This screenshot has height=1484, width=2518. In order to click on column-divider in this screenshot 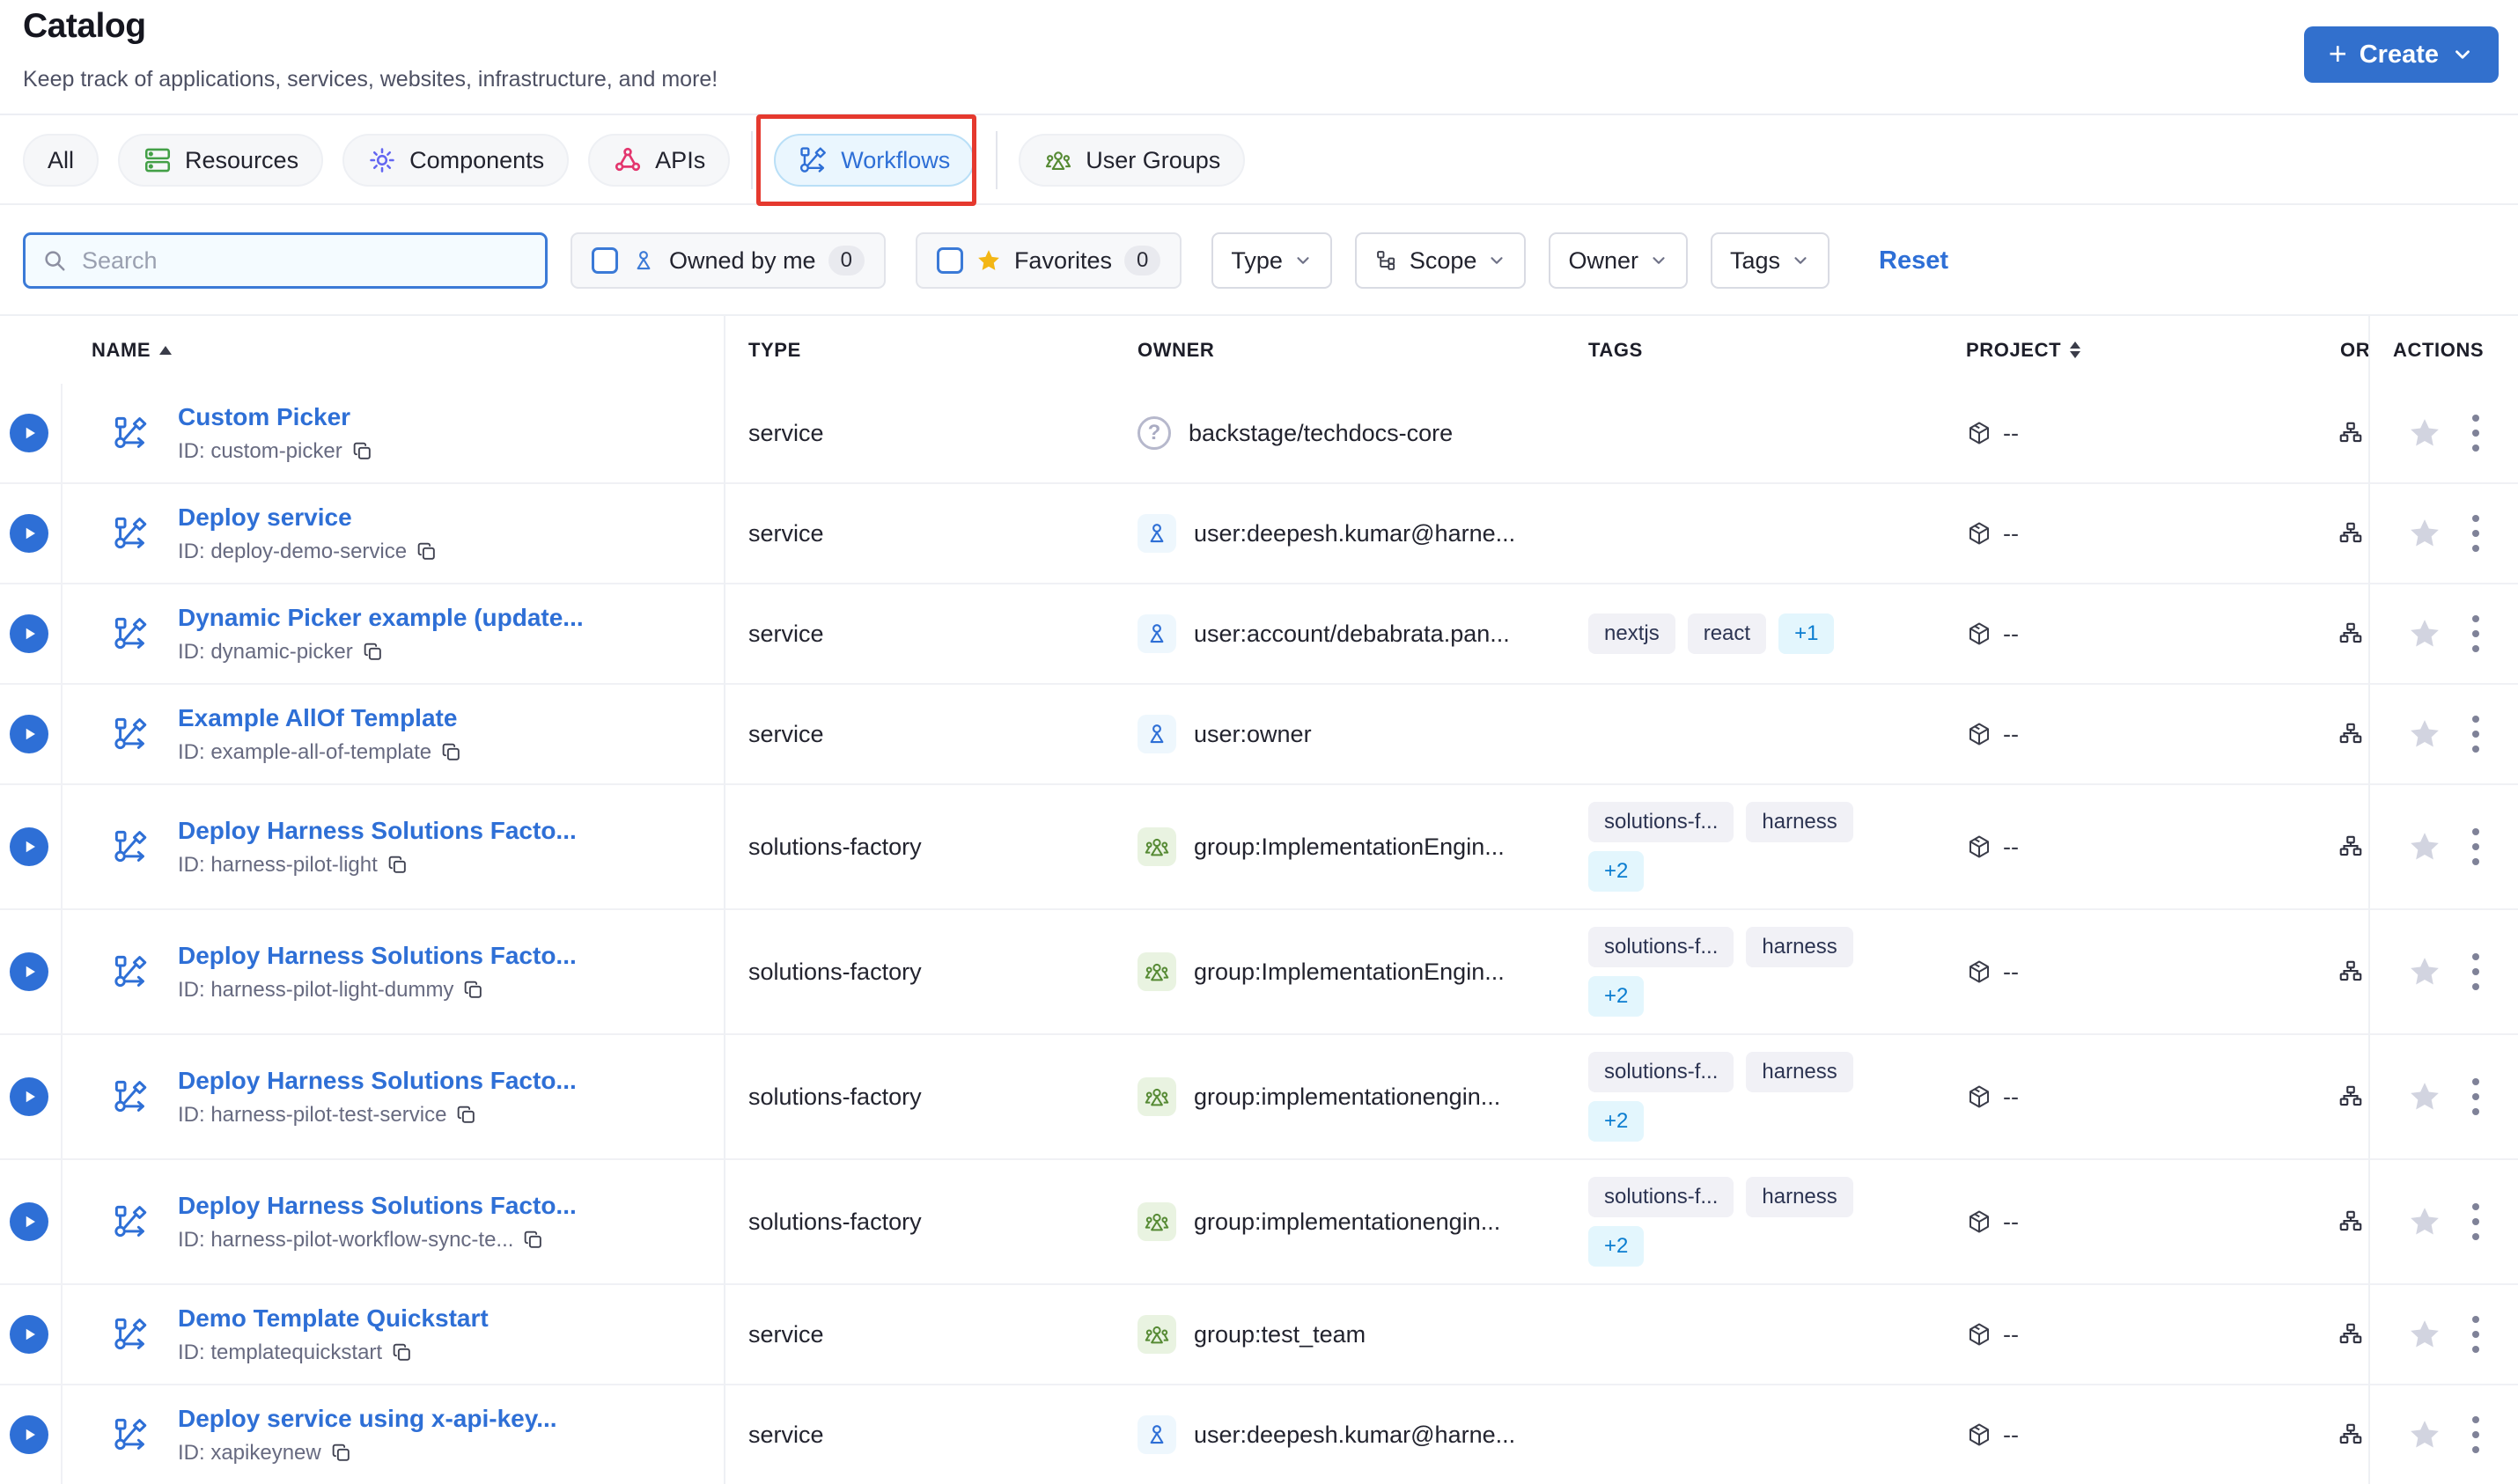, I will do `click(724, 900)`.